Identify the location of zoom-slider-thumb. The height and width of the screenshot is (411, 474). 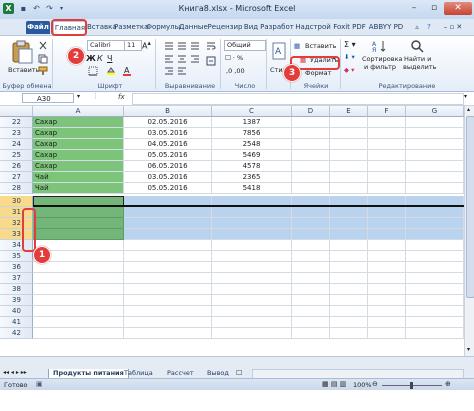
(411, 385).